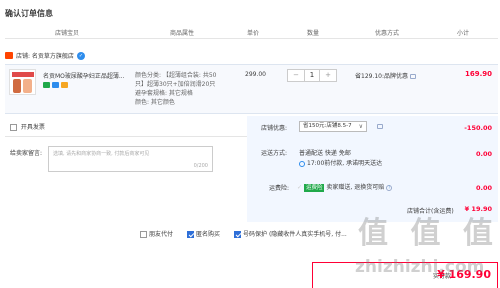 The height and width of the screenshot is (288, 500). I want to click on store-discount-row: 省150元:店铺8.5-7 ∨, so click(341, 126).